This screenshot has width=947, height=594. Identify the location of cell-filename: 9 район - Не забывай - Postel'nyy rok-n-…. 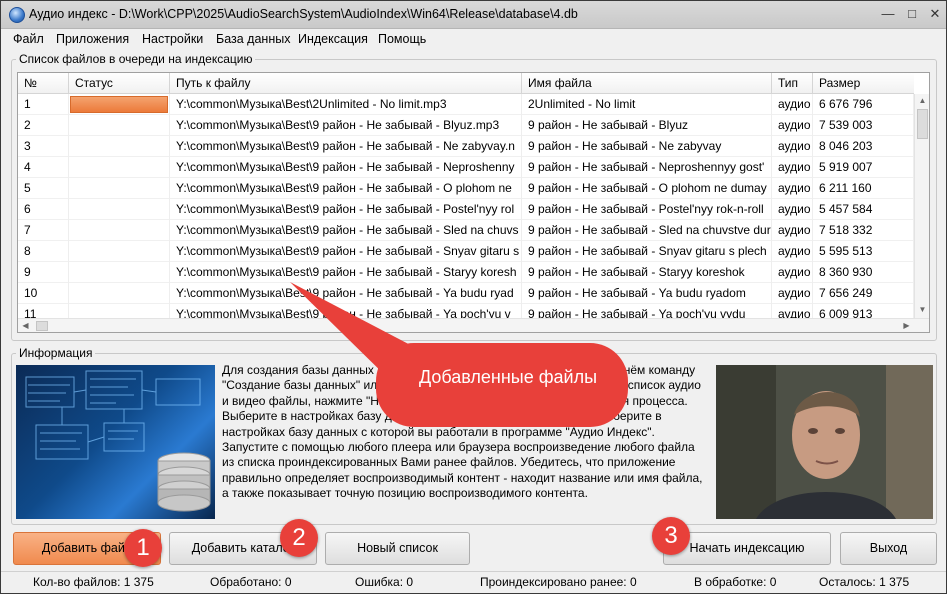
(647, 209).